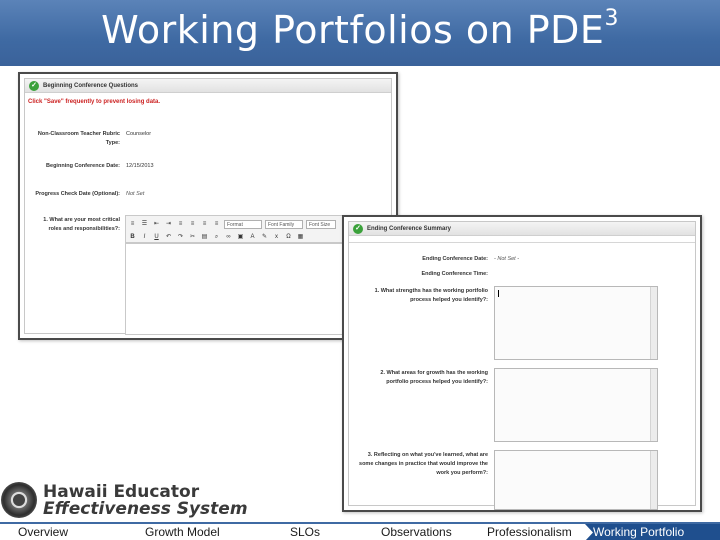 This screenshot has height=540, width=720. Describe the element at coordinates (208, 86) in the screenshot. I see `section-header: ✓ Beginning Conference Questions` at that location.